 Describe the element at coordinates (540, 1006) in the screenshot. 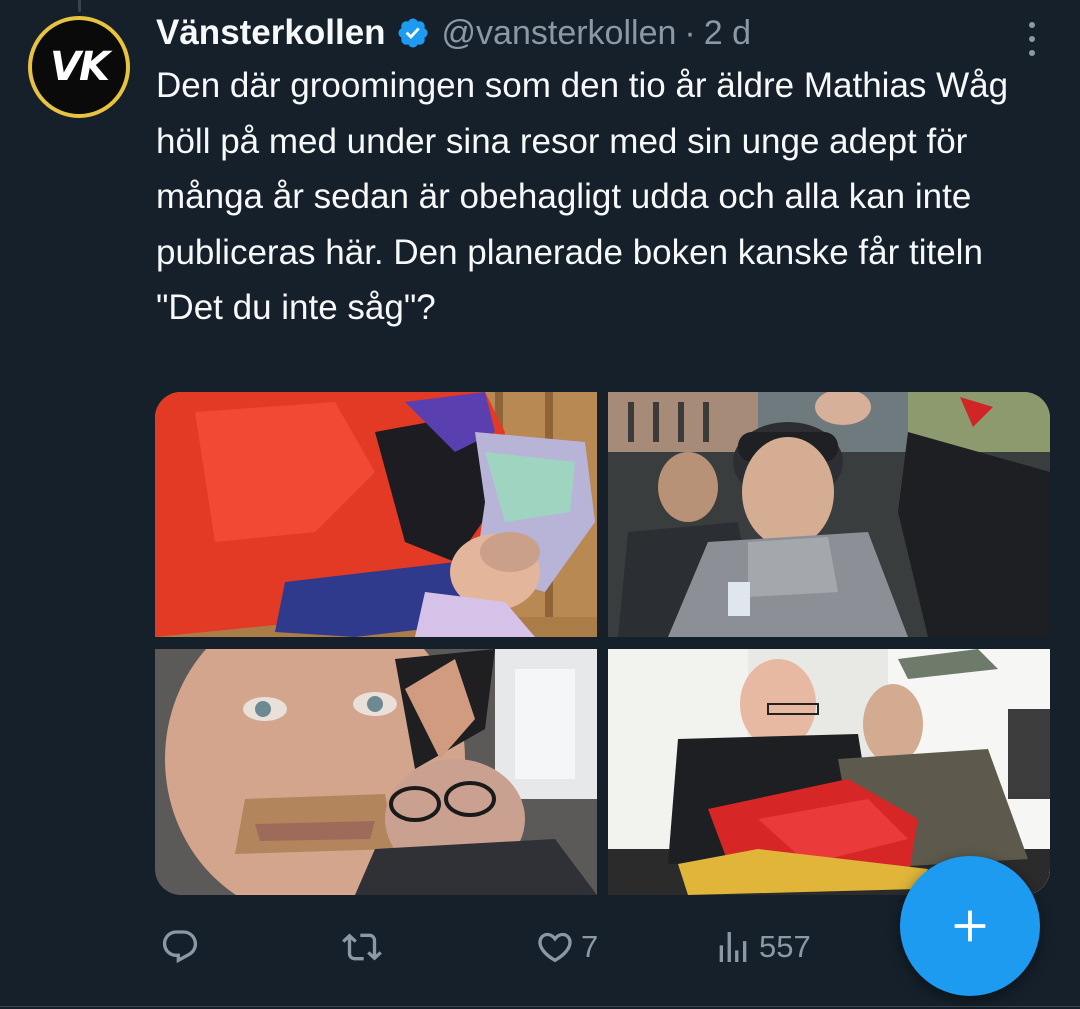

I see `tweet-divider` at that location.